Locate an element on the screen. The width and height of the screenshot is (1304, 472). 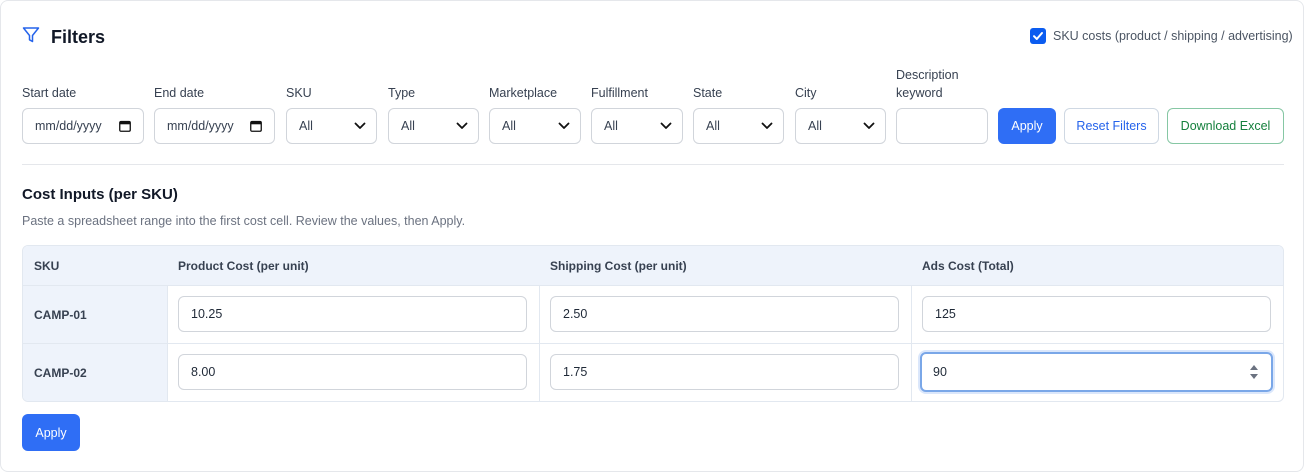
ads-cost-value: 90 is located at coordinates (940, 372).